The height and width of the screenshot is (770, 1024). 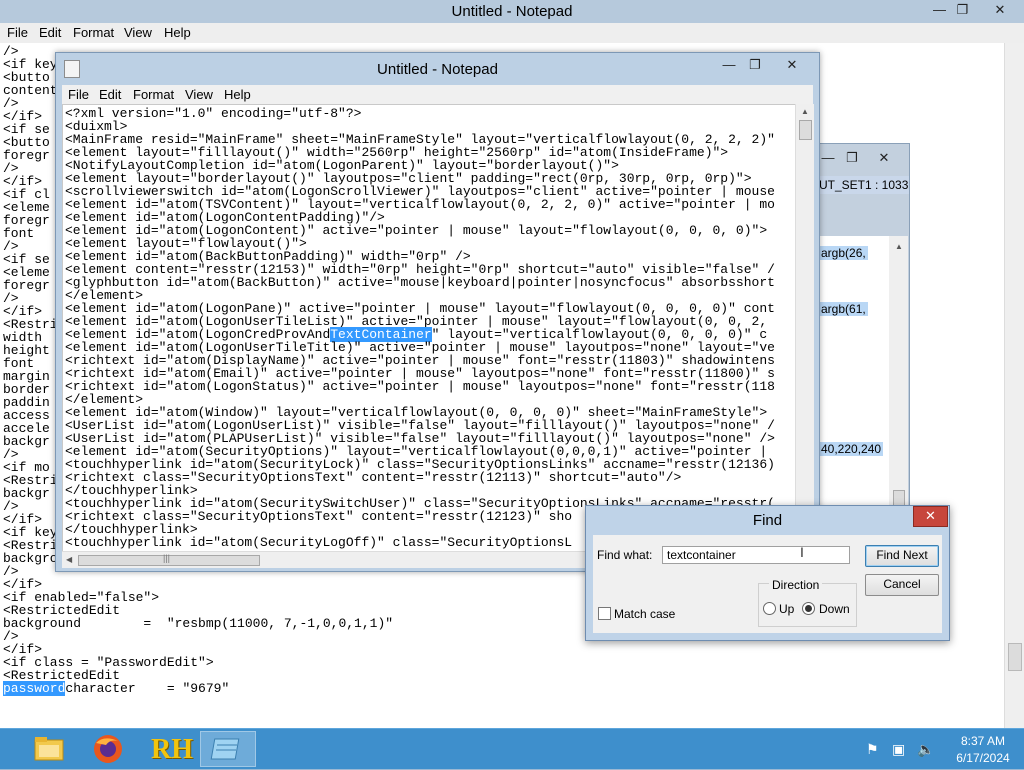 What do you see at coordinates (802, 552) in the screenshot?
I see `ibeam-cursor-icon: I` at bounding box center [802, 552].